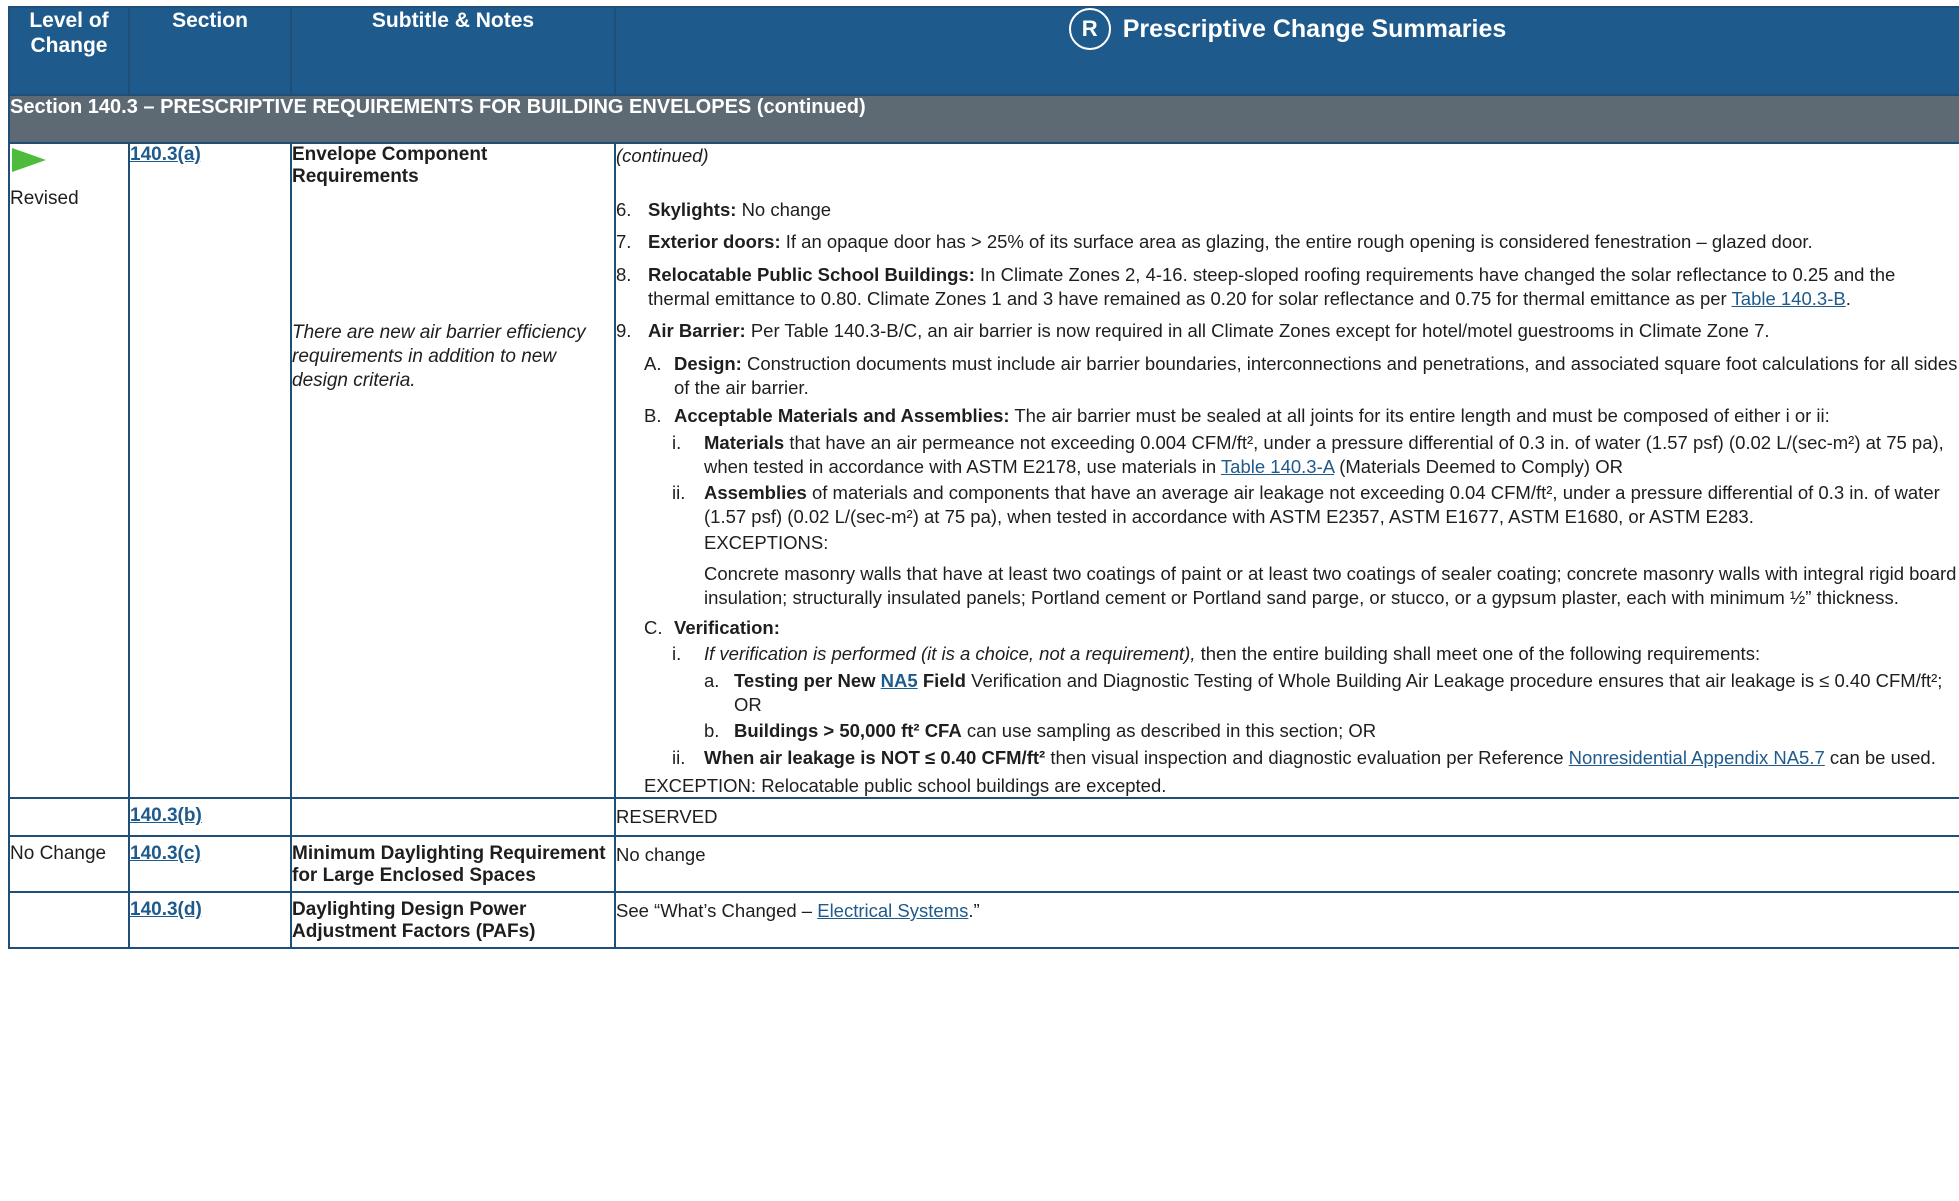 This screenshot has height=1201, width=1959. Describe the element at coordinates (69, 470) in the screenshot. I see `level-cell: Revised` at that location.